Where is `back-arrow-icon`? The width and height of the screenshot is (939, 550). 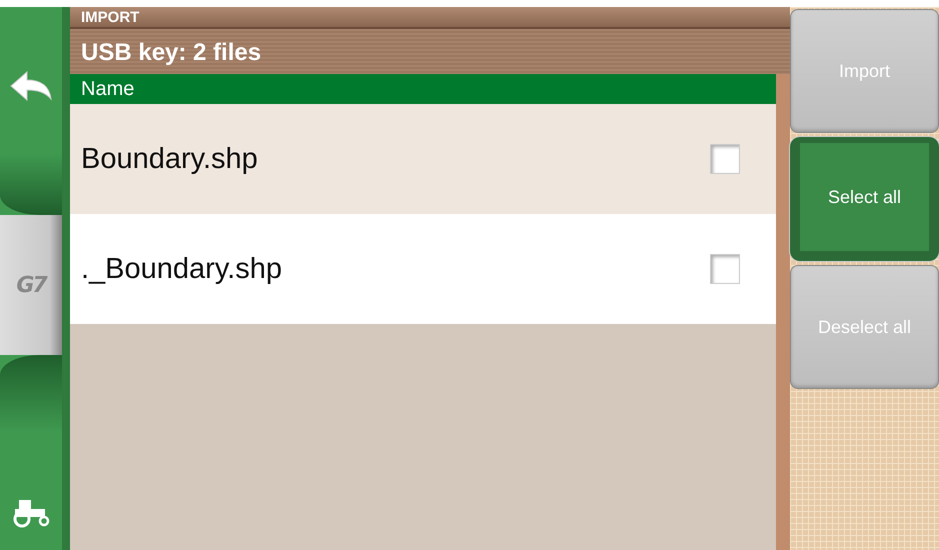
back-arrow-icon is located at coordinates (31, 86).